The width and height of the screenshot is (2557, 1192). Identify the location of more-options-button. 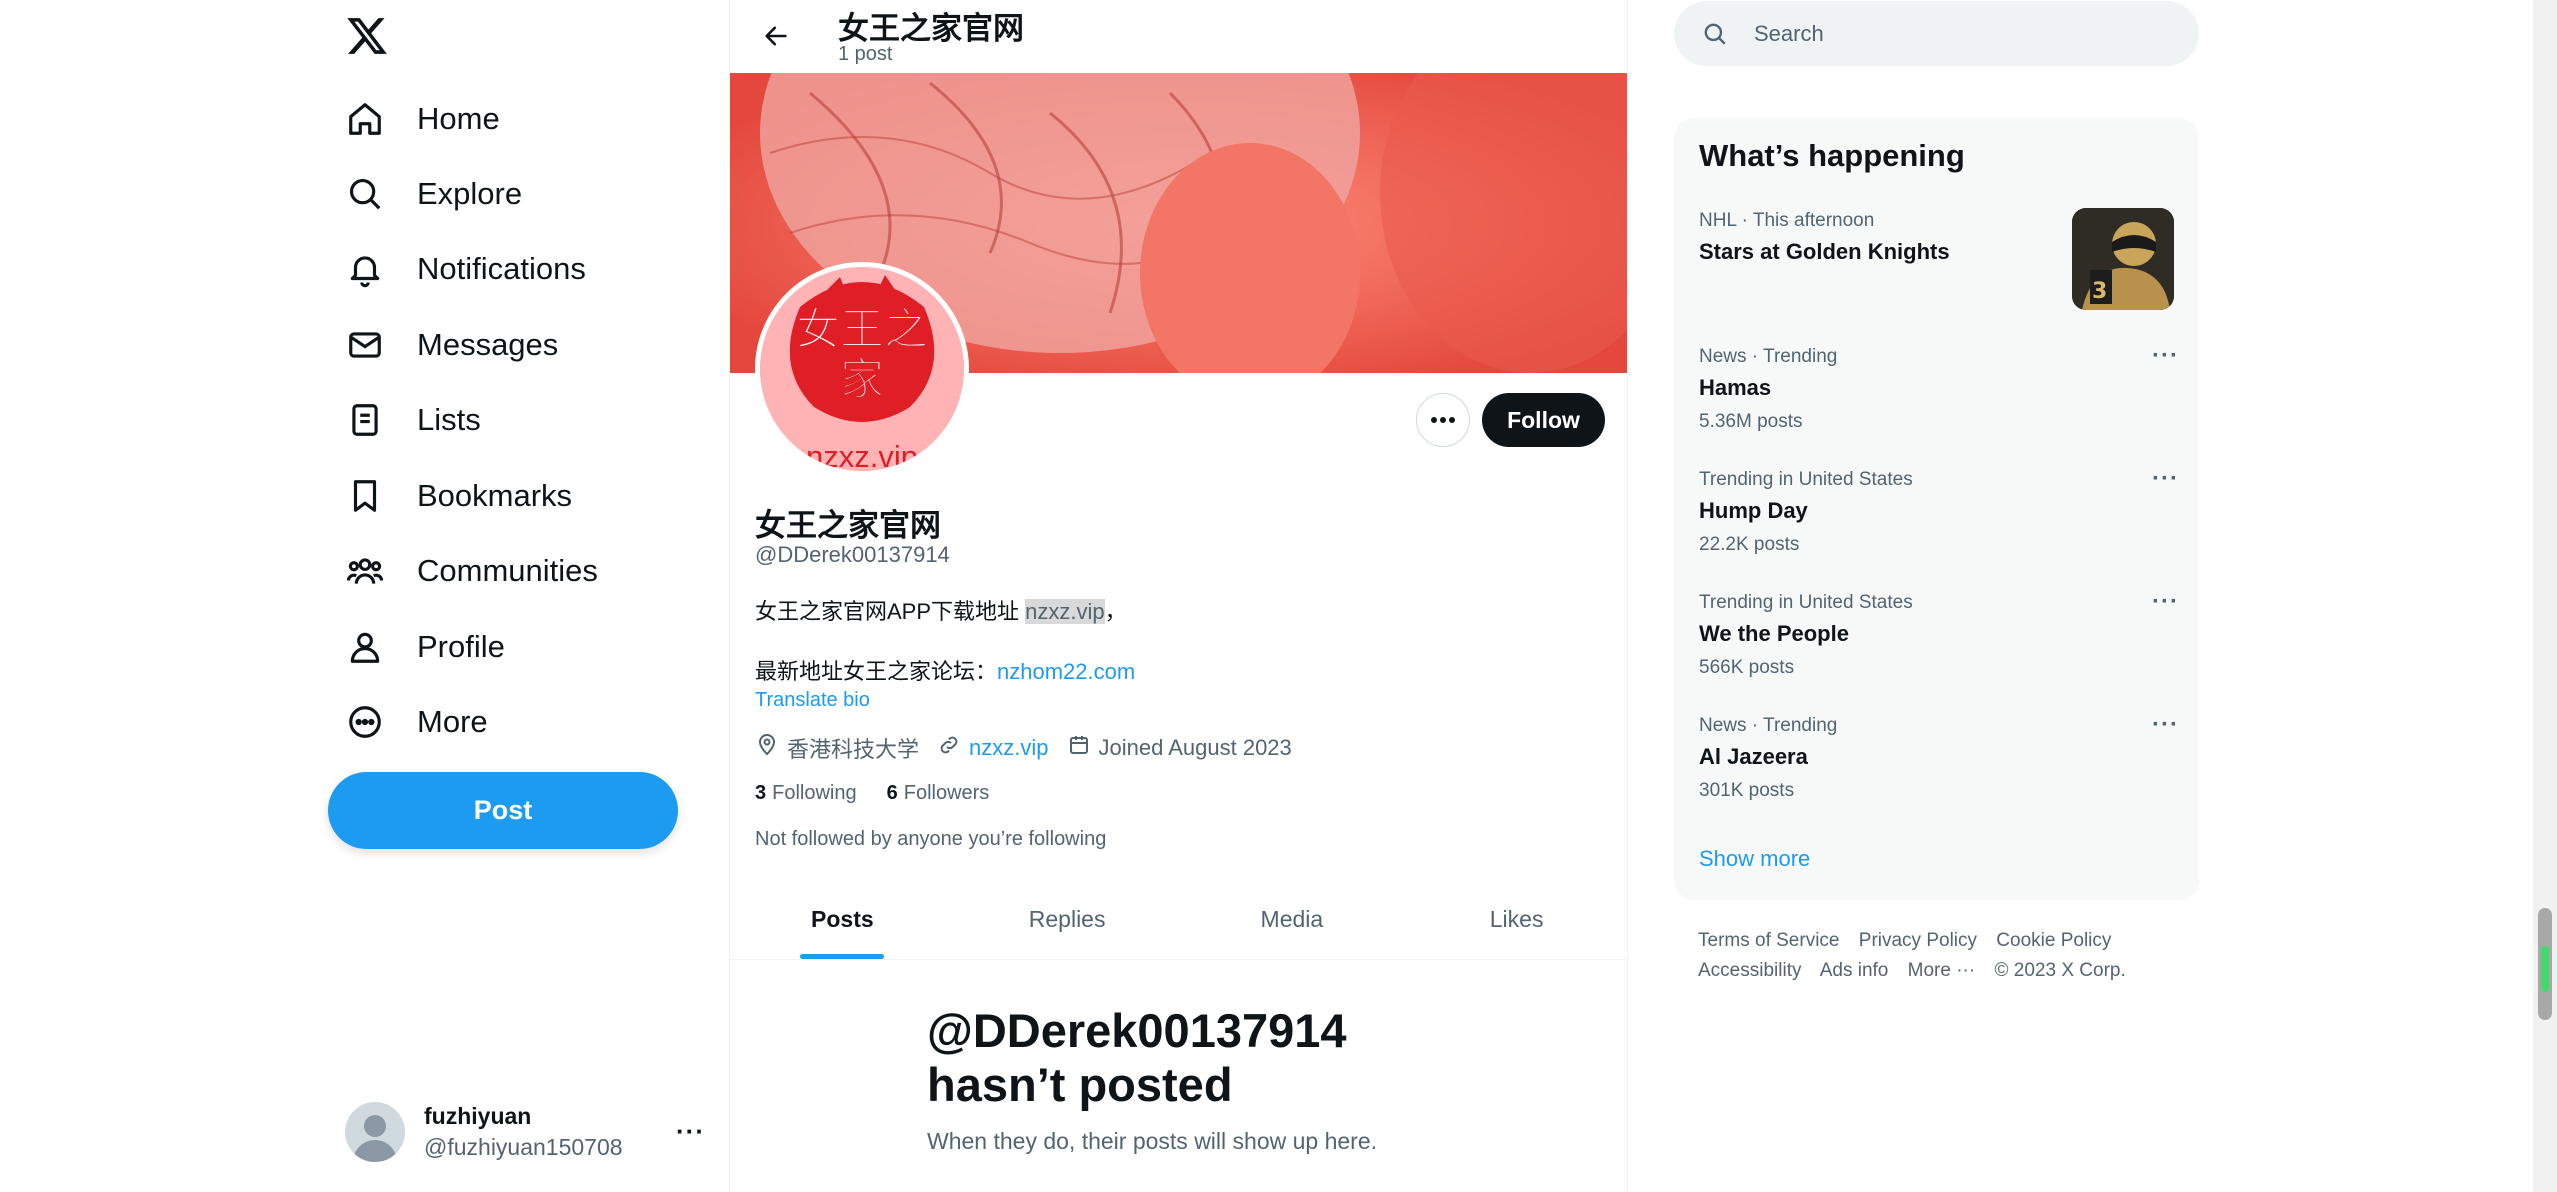
(1443, 420).